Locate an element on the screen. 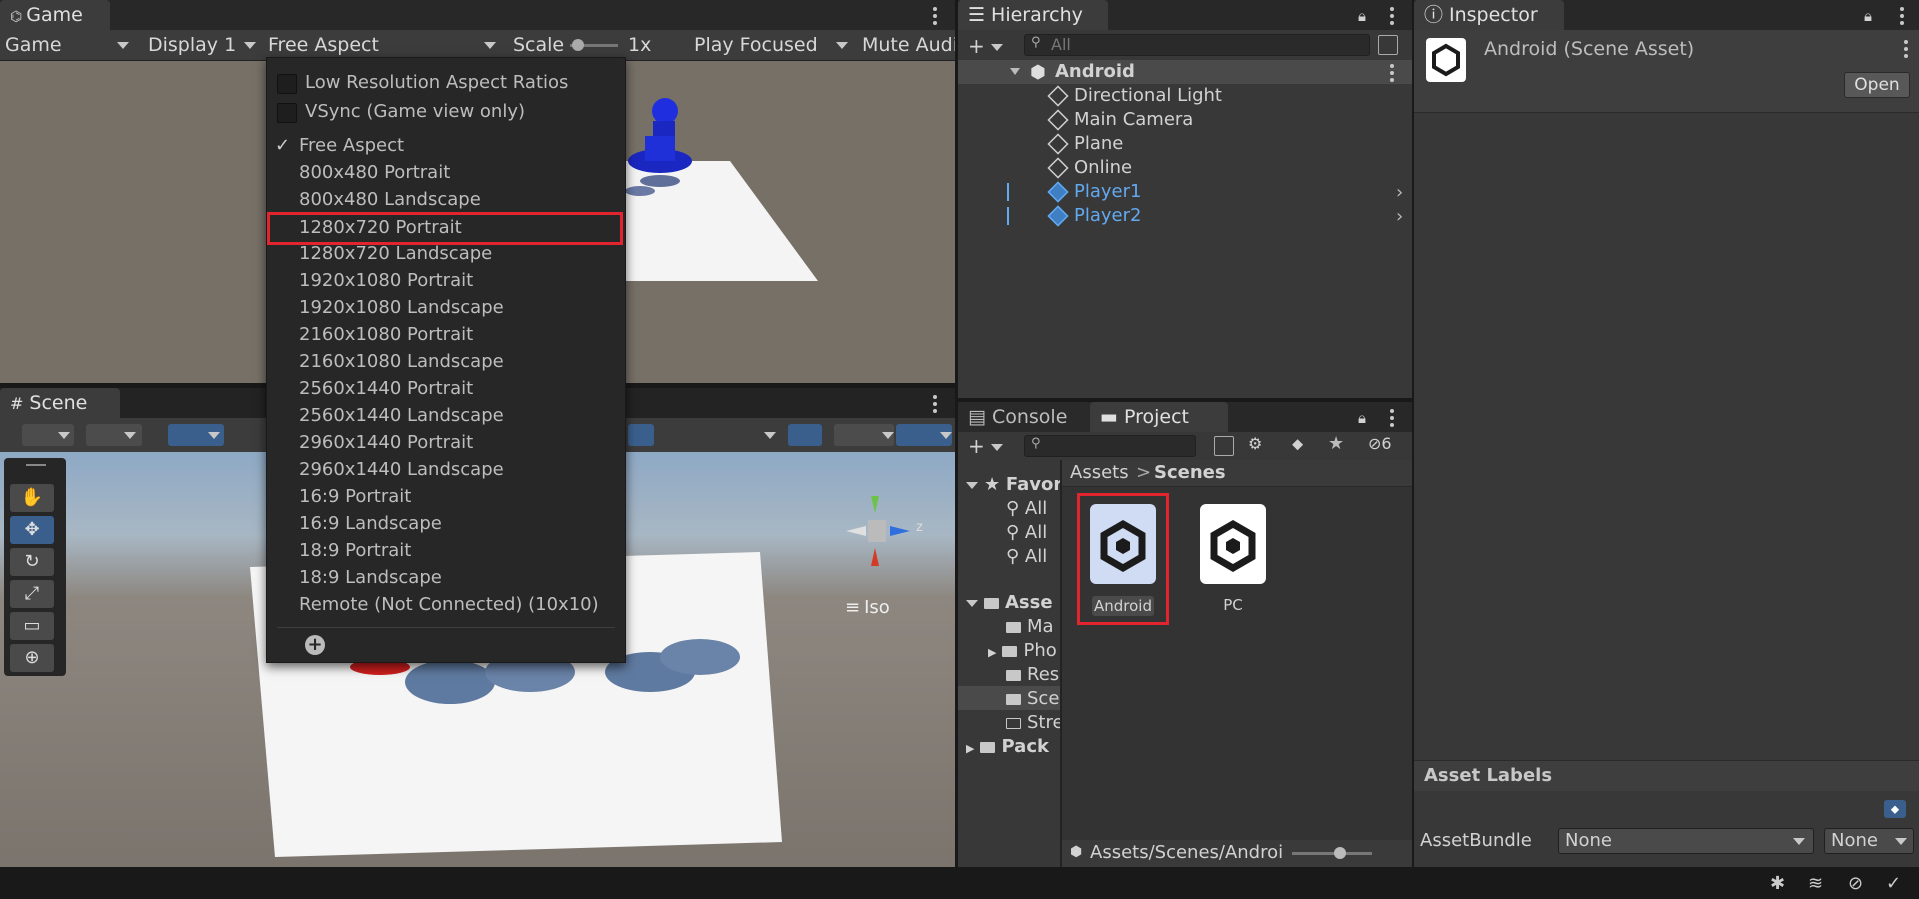 This screenshot has width=1919, height=899. menu-item-aspect-highlighted: 1280x720 Portrait is located at coordinates (445, 228).